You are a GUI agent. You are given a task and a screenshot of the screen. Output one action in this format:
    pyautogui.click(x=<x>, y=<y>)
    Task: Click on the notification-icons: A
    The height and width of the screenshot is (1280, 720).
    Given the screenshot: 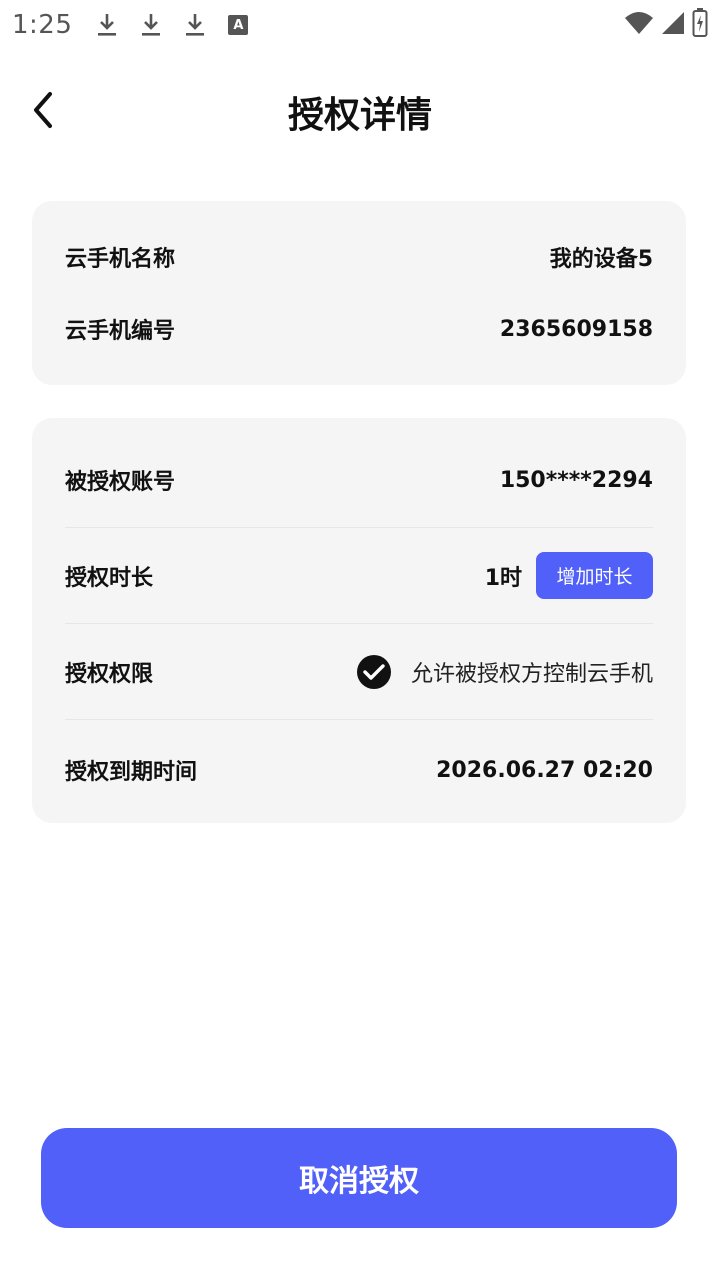 What is the action you would take?
    pyautogui.click(x=171, y=25)
    